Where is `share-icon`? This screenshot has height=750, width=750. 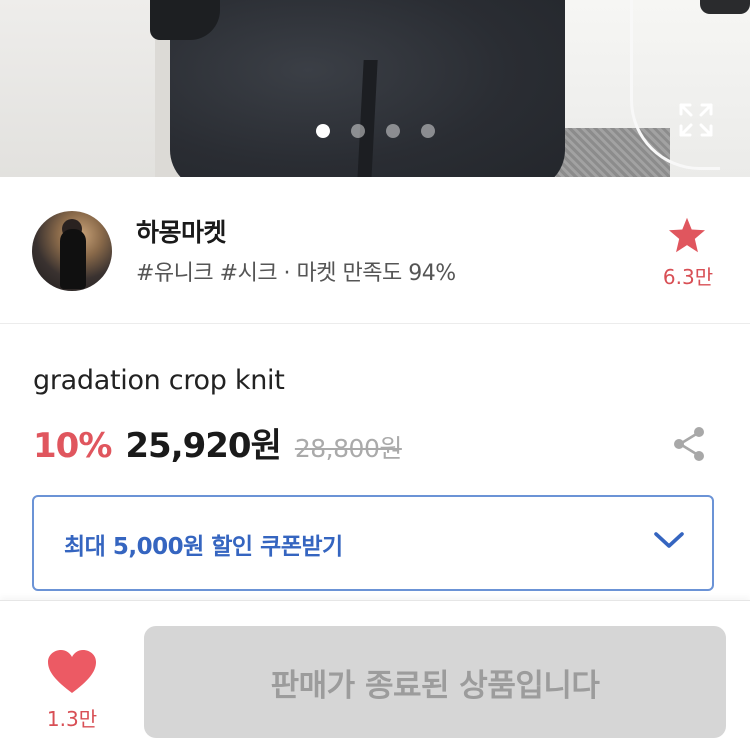
share-icon is located at coordinates (689, 444).